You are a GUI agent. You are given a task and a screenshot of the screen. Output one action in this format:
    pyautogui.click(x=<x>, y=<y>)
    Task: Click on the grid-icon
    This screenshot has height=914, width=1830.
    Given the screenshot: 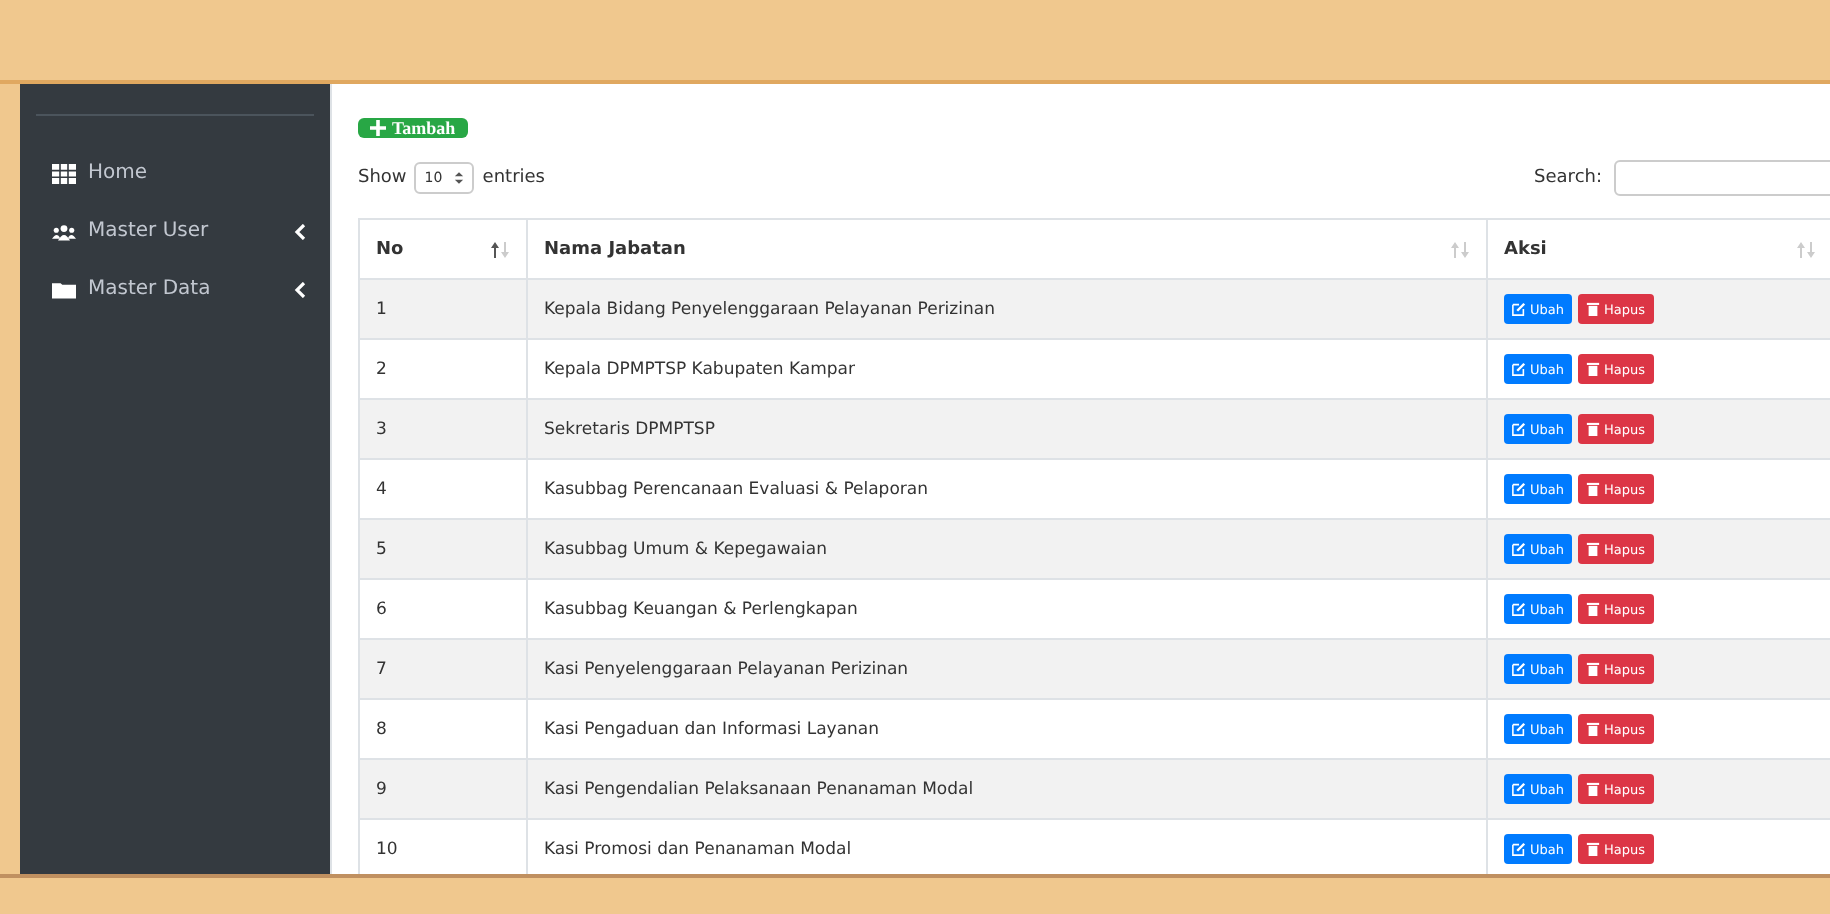 What is the action you would take?
    pyautogui.click(x=64, y=173)
    